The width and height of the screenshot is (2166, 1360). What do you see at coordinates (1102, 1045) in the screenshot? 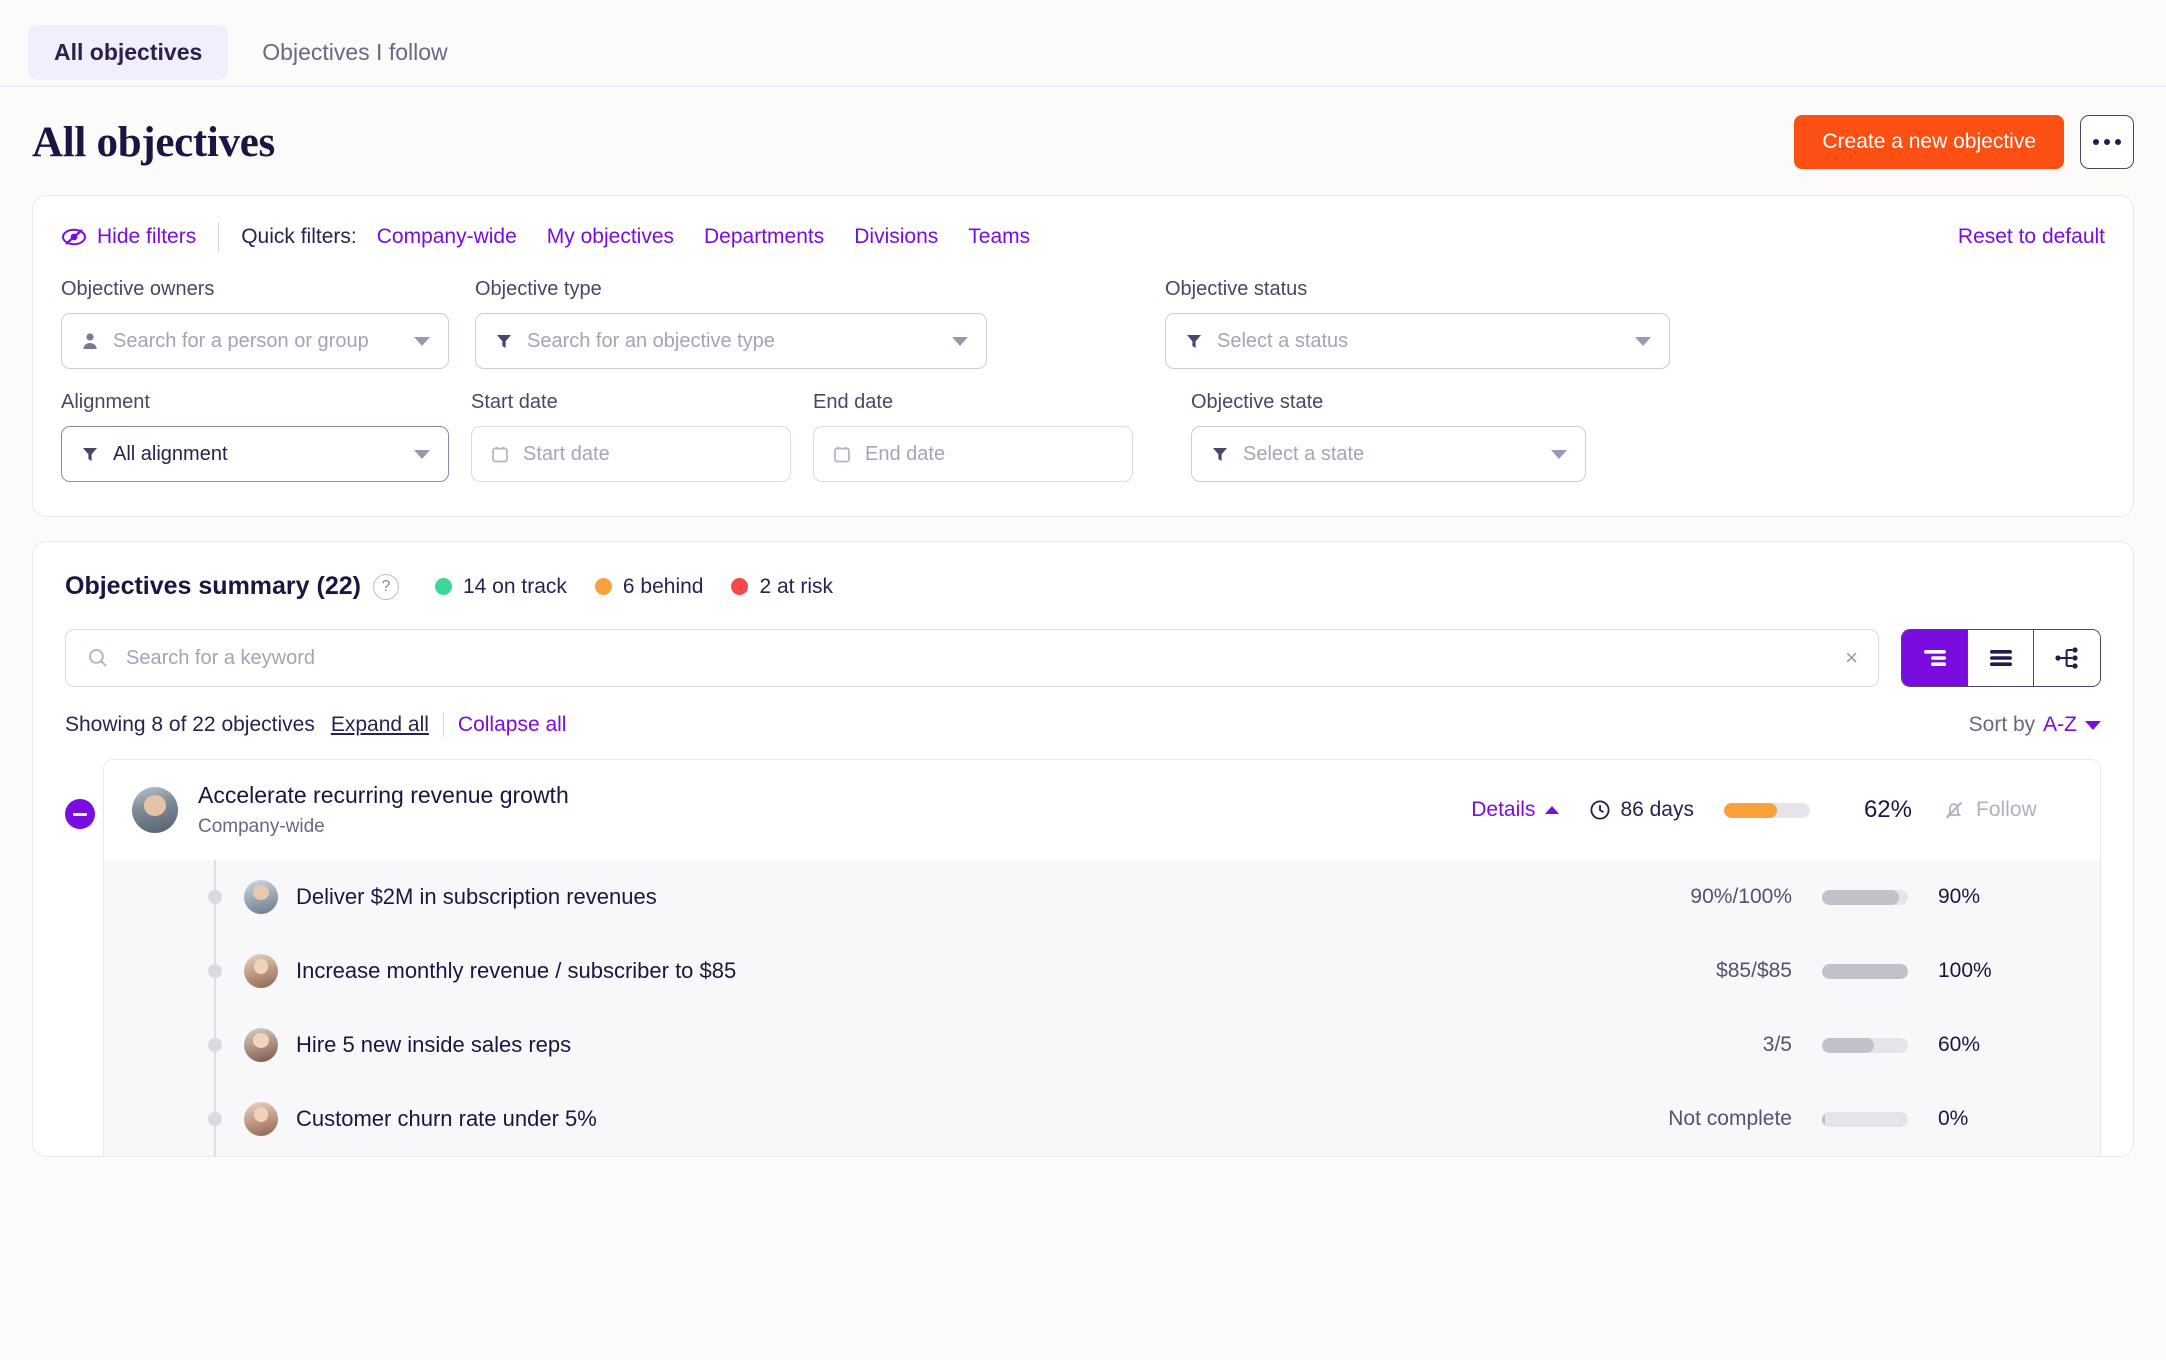
I see `key-result-row: Hire 5 new inside sales reps 3/5 60%` at bounding box center [1102, 1045].